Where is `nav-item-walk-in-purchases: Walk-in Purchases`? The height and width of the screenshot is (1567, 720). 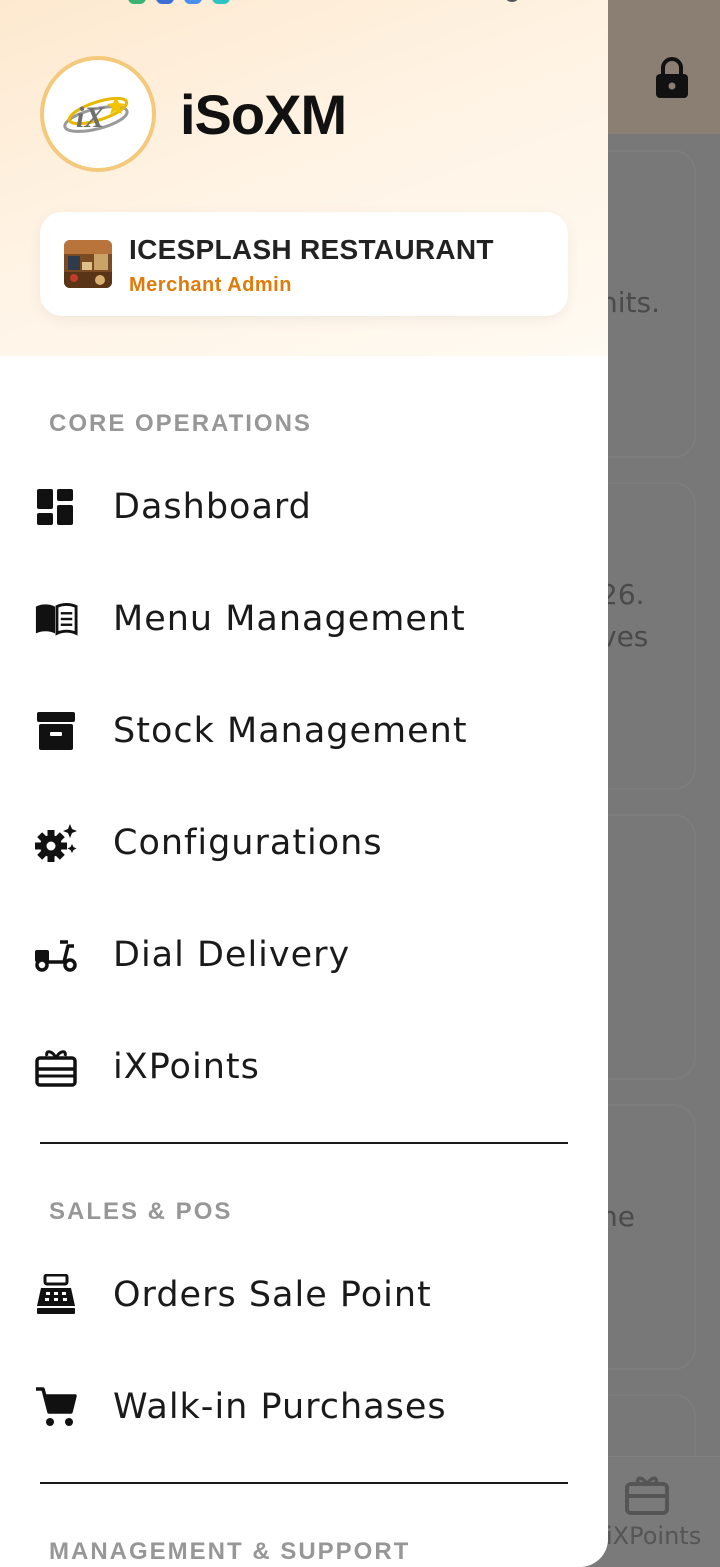 nav-item-walk-in-purchases: Walk-in Purchases is located at coordinates (304, 1407).